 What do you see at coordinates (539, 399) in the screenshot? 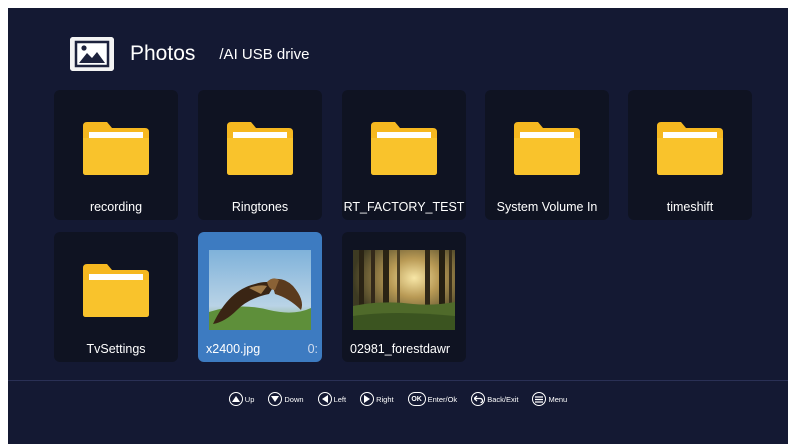
I see `menu-icon` at bounding box center [539, 399].